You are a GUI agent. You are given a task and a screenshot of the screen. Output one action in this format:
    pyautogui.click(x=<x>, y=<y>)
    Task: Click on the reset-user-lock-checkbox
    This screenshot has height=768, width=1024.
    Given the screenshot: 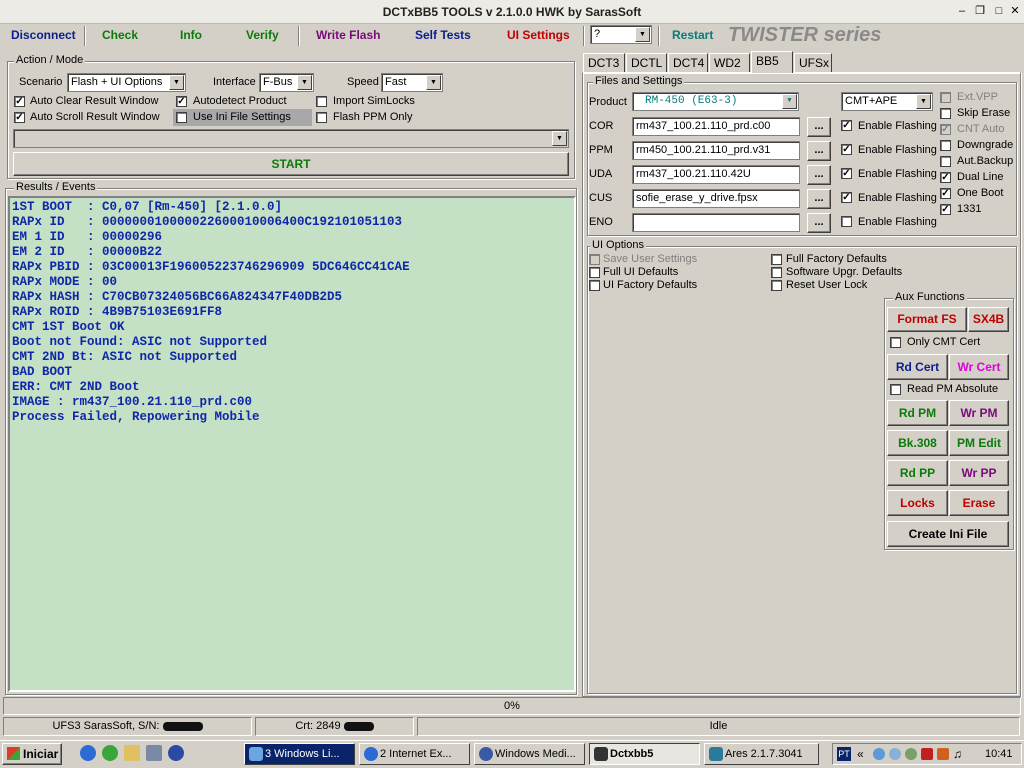 What is the action you would take?
    pyautogui.click(x=776, y=285)
    